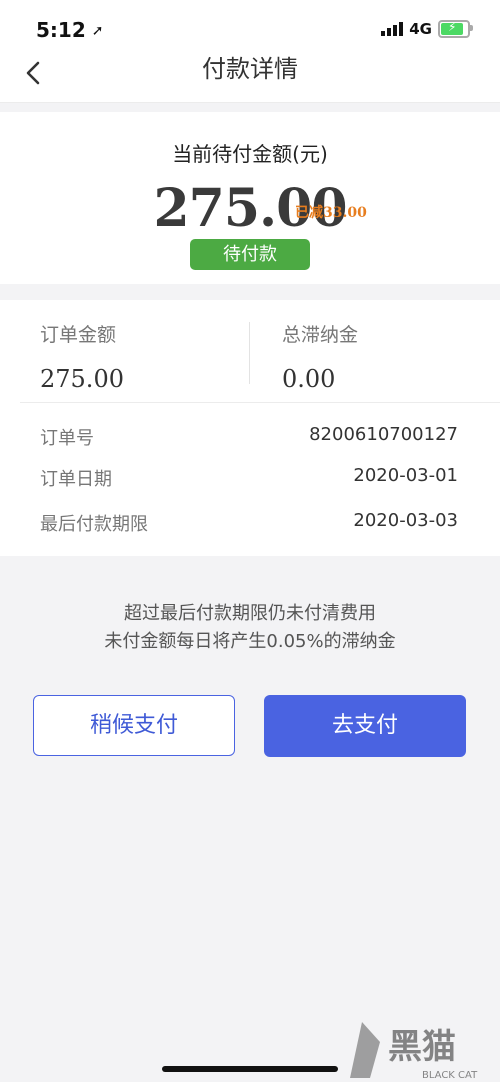 The image size is (500, 1082). Describe the element at coordinates (97, 31) in the screenshot. I see `location-arrow-icon: ➚` at that location.